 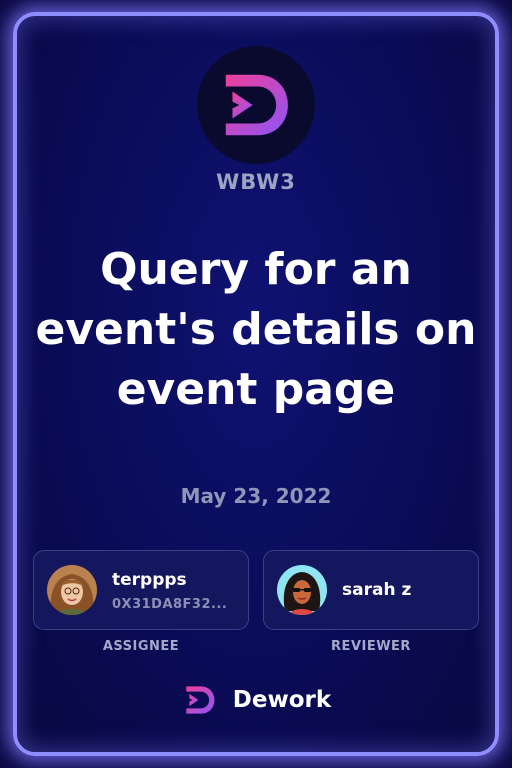 What do you see at coordinates (256, 182) in the screenshot?
I see `organization-name: WBW3` at bounding box center [256, 182].